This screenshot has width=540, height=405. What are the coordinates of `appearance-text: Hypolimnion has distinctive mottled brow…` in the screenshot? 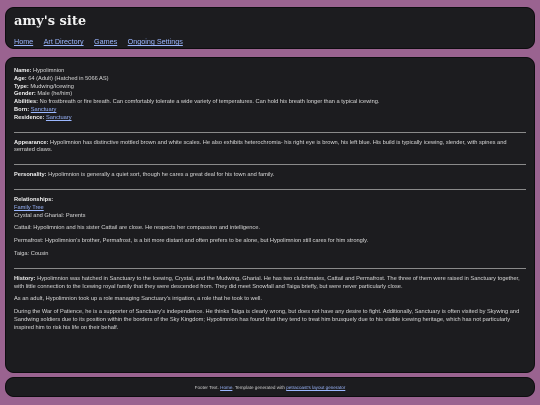 It's located at (260, 146).